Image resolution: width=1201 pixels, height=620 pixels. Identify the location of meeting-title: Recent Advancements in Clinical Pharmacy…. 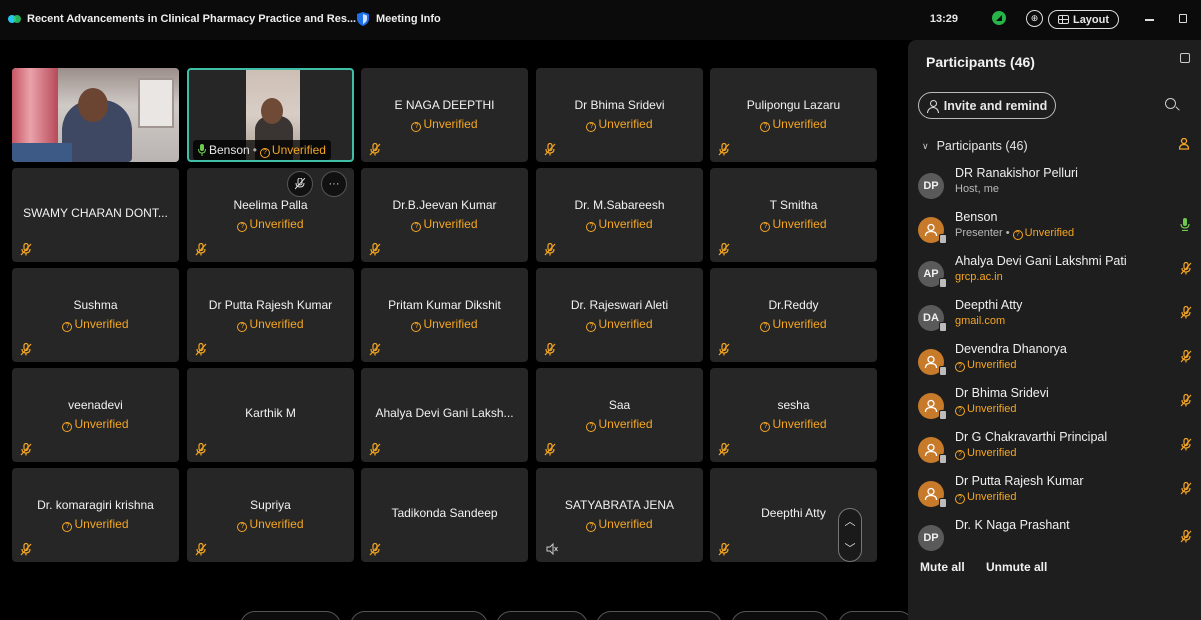
(192, 19).